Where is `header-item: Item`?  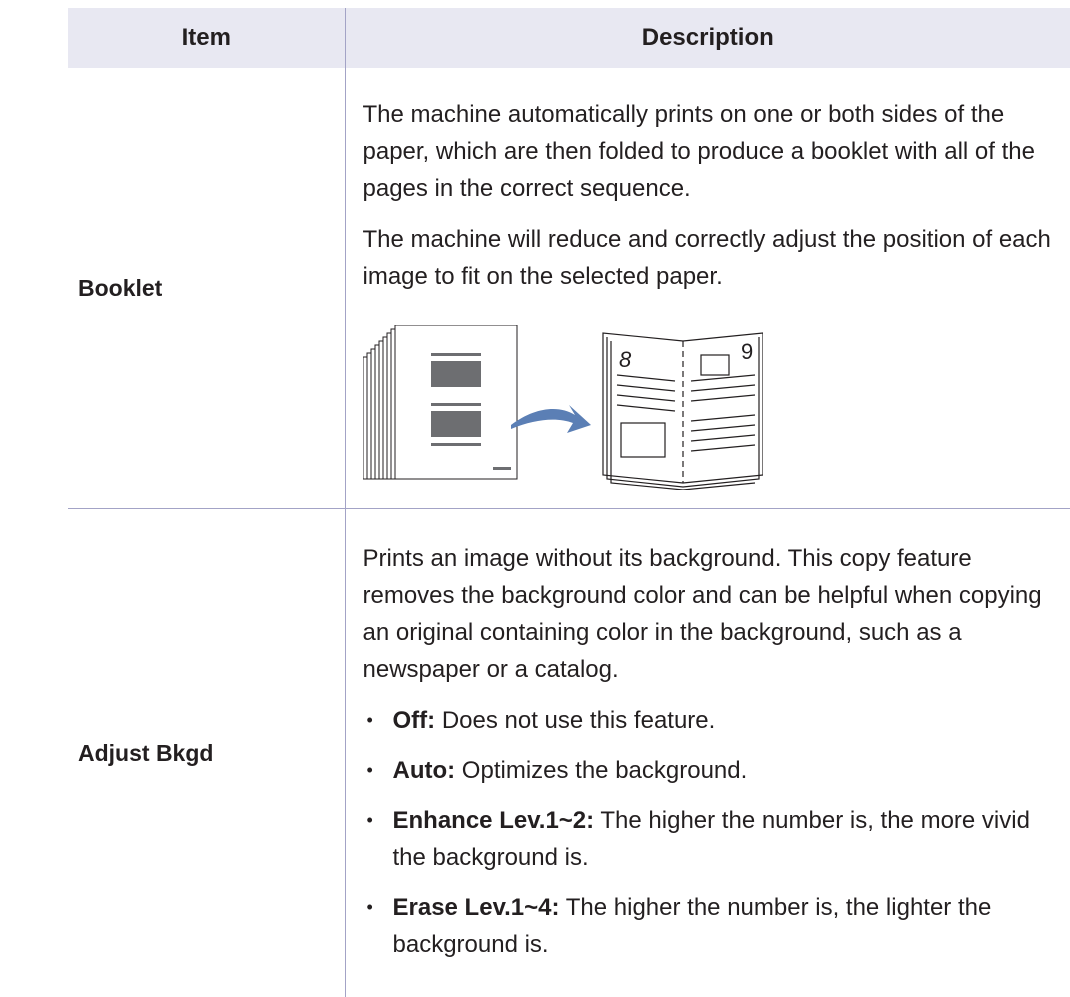 header-item: Item is located at coordinates (206, 38).